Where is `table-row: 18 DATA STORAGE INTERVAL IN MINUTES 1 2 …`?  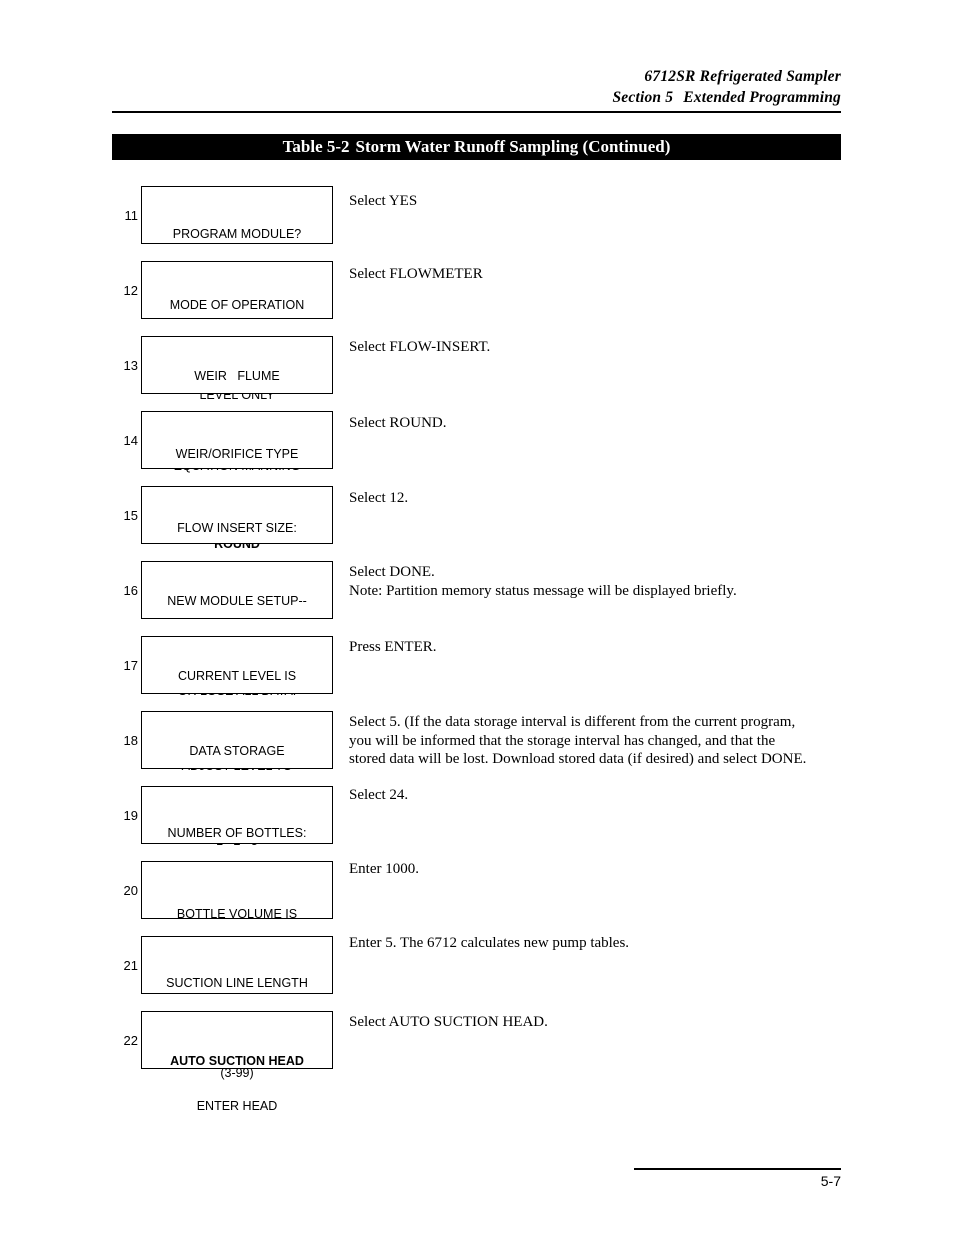 table-row: 18 DATA STORAGE INTERVAL IN MINUTES 1 2 … is located at coordinates (483, 802).